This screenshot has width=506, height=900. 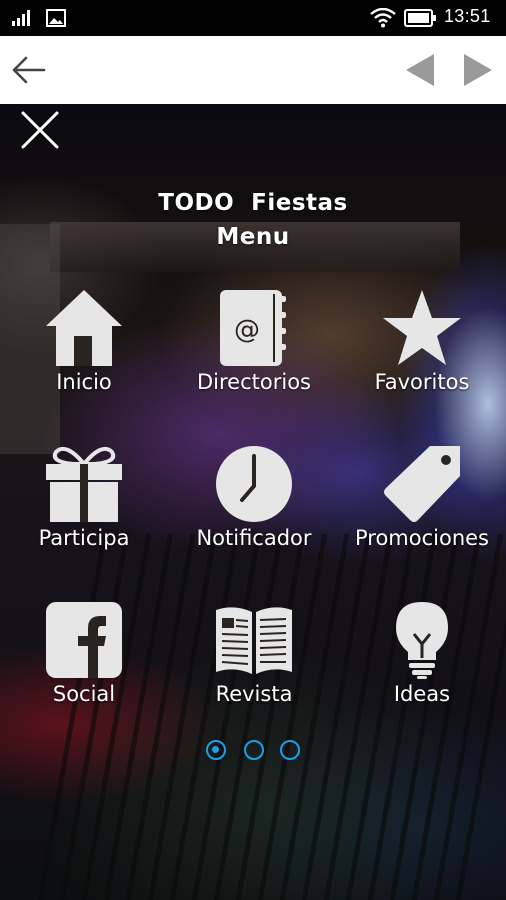 I want to click on battery-icon, so click(x=420, y=18).